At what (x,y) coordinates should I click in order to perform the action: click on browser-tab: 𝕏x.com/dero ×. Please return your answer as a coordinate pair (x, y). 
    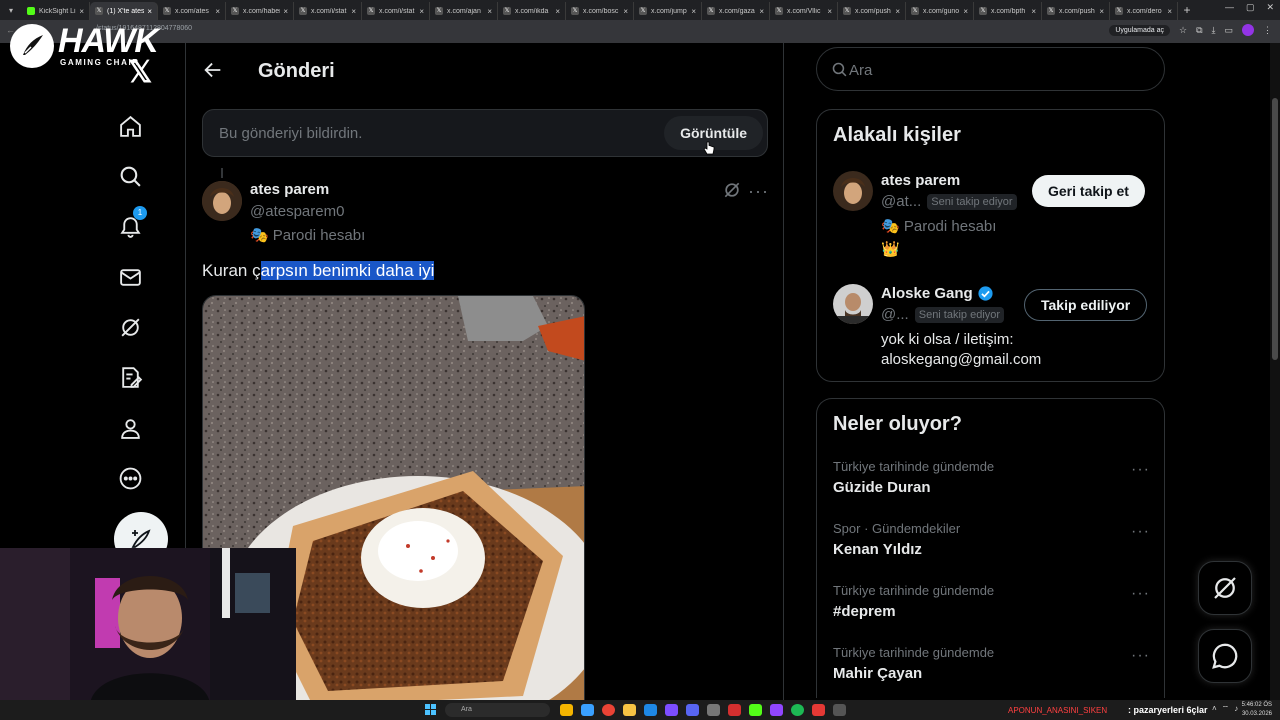
    Looking at the image, I should click on (1144, 11).